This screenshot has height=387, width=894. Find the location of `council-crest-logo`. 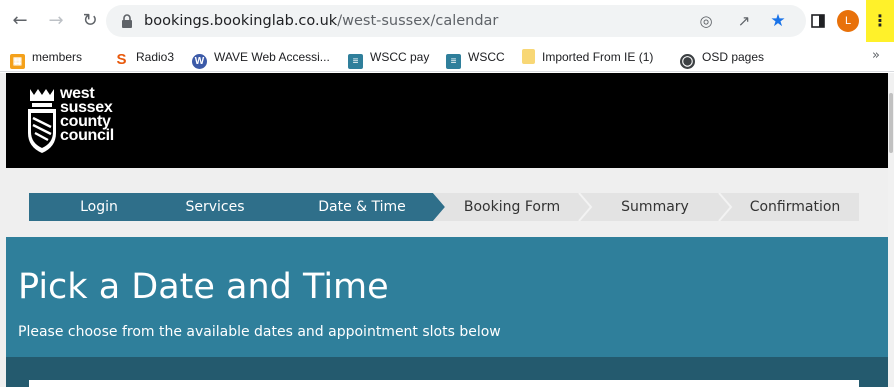

council-crest-logo is located at coordinates (42, 120).